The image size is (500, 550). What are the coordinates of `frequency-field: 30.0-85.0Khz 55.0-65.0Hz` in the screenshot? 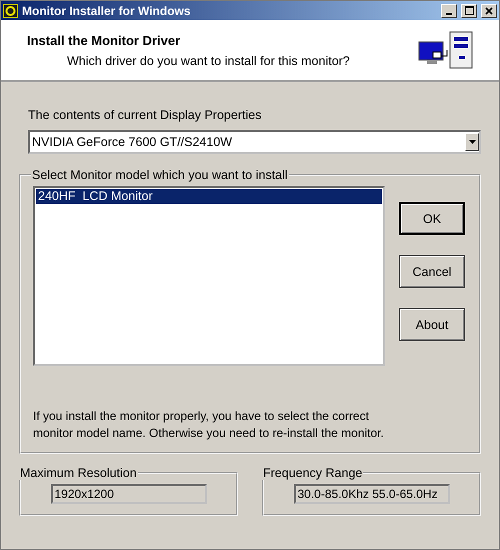 It's located at (372, 494).